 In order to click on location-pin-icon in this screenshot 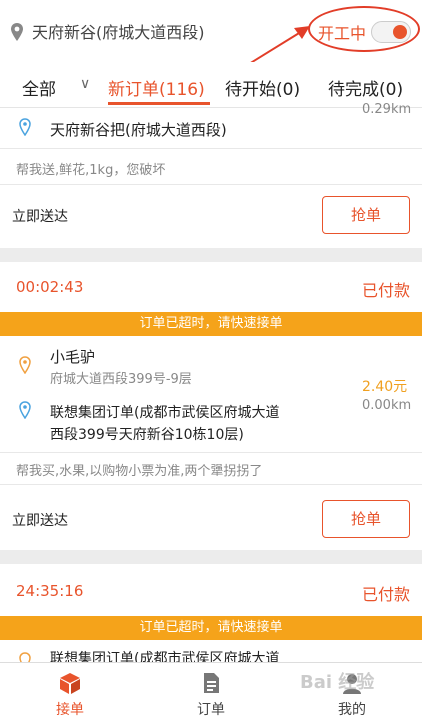, I will do `click(17, 32)`.